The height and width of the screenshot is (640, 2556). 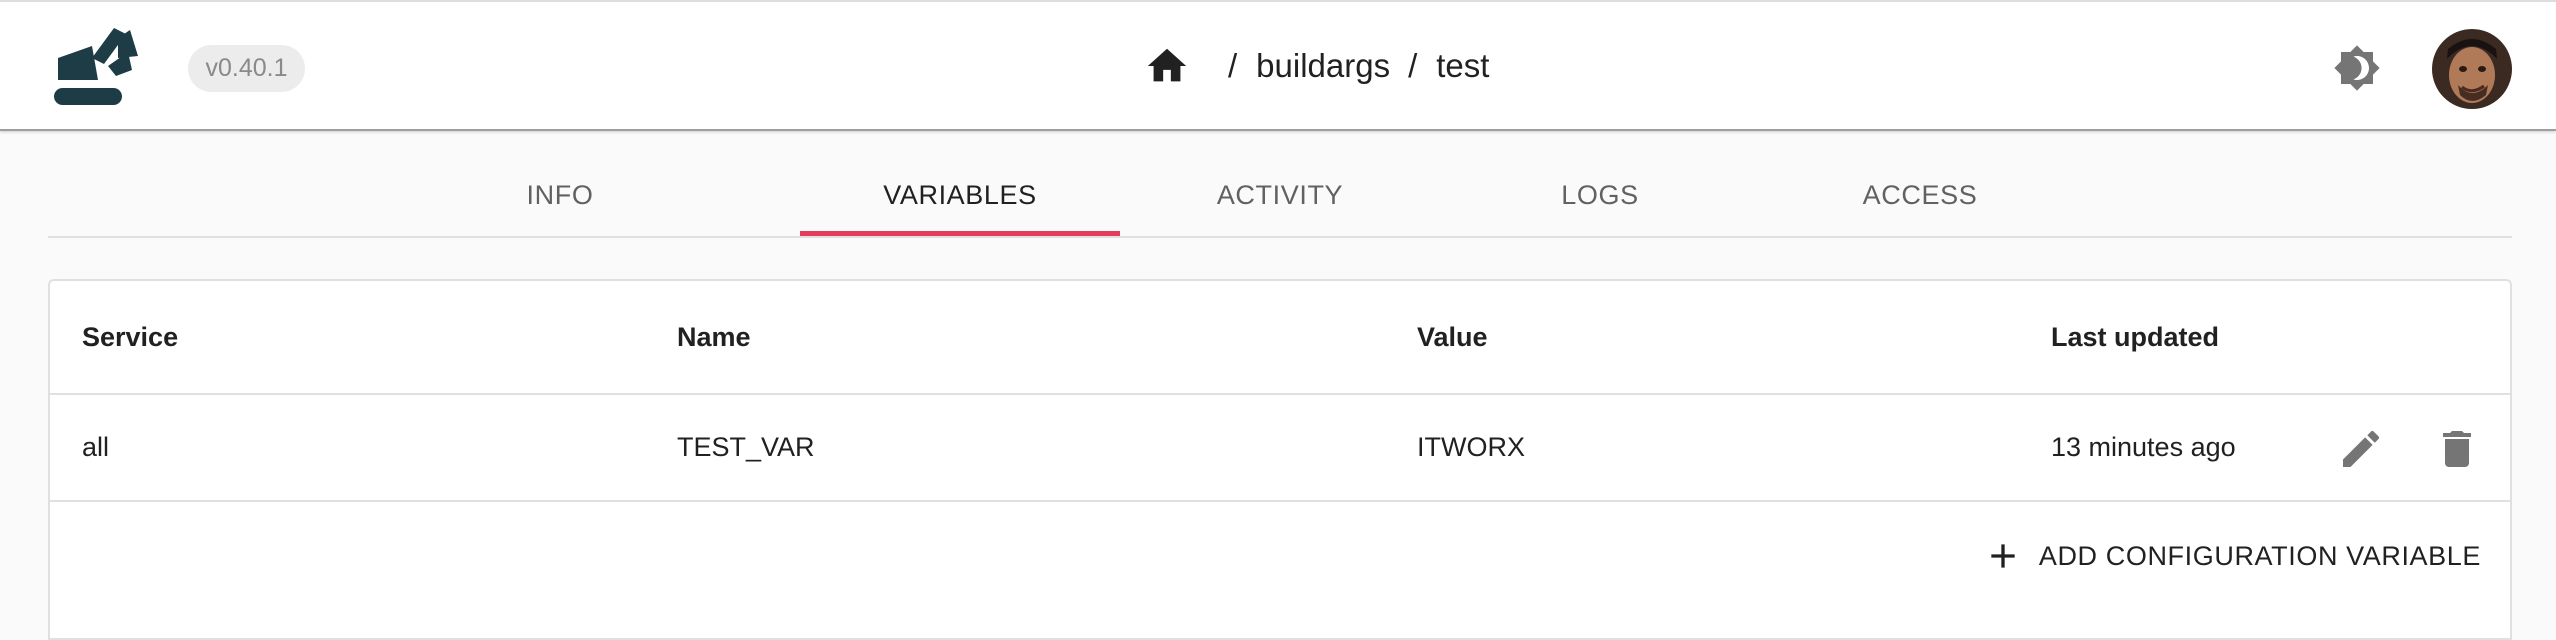 What do you see at coordinates (108, 67) in the screenshot?
I see `excavator-logo-icon` at bounding box center [108, 67].